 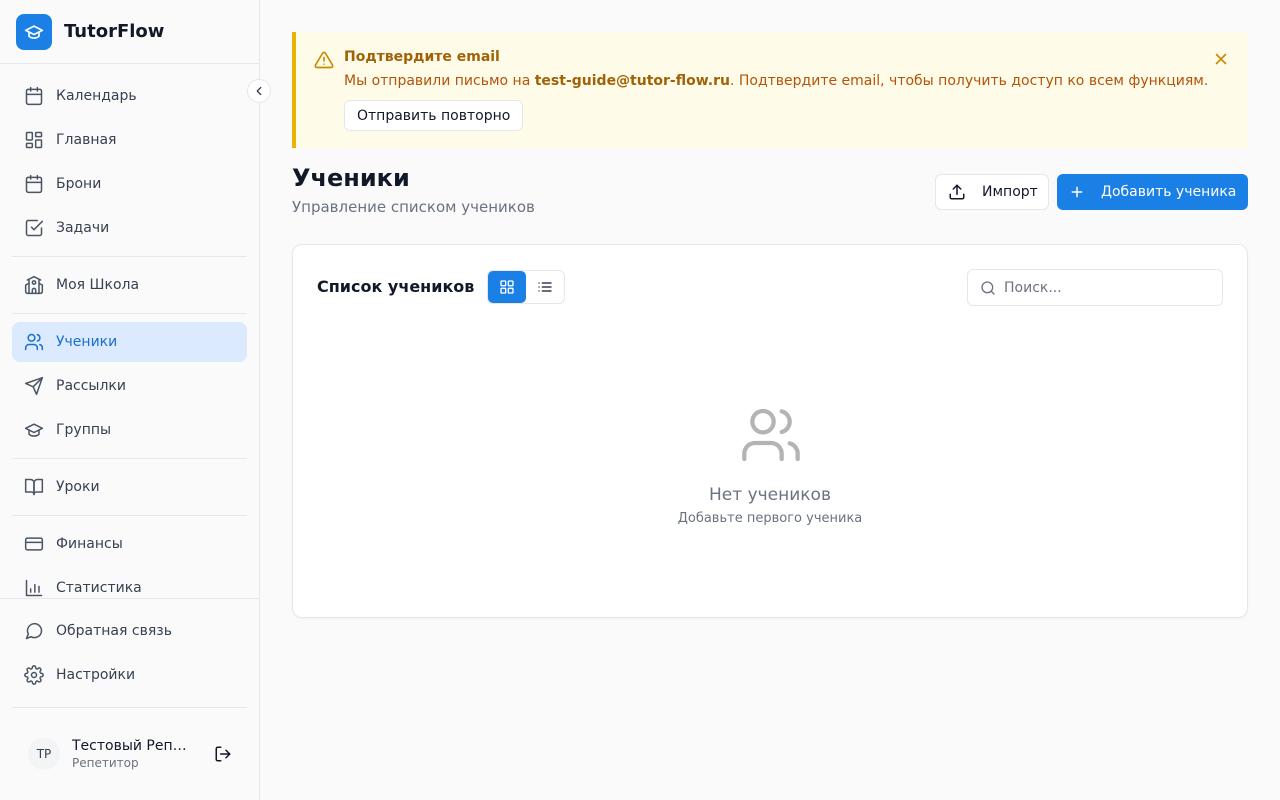 I want to click on sidebar-item-home: Главная, so click(x=129, y=140).